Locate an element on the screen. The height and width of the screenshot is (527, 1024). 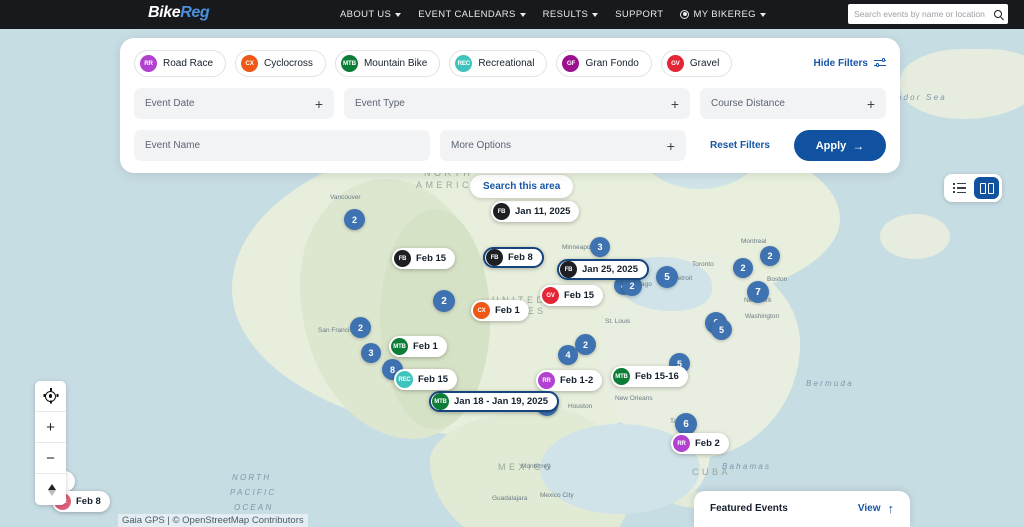
featured-view-label: View is located at coordinates (869, 508).